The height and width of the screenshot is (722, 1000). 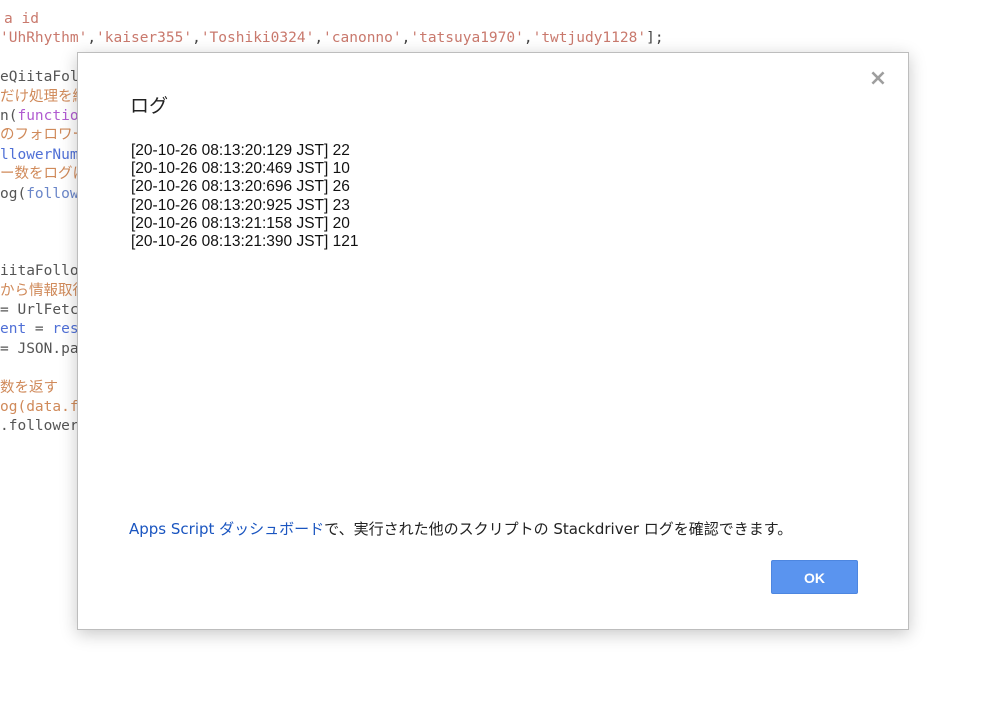 What do you see at coordinates (144, 38) in the screenshot?
I see `code-token: 'kaiser355'` at bounding box center [144, 38].